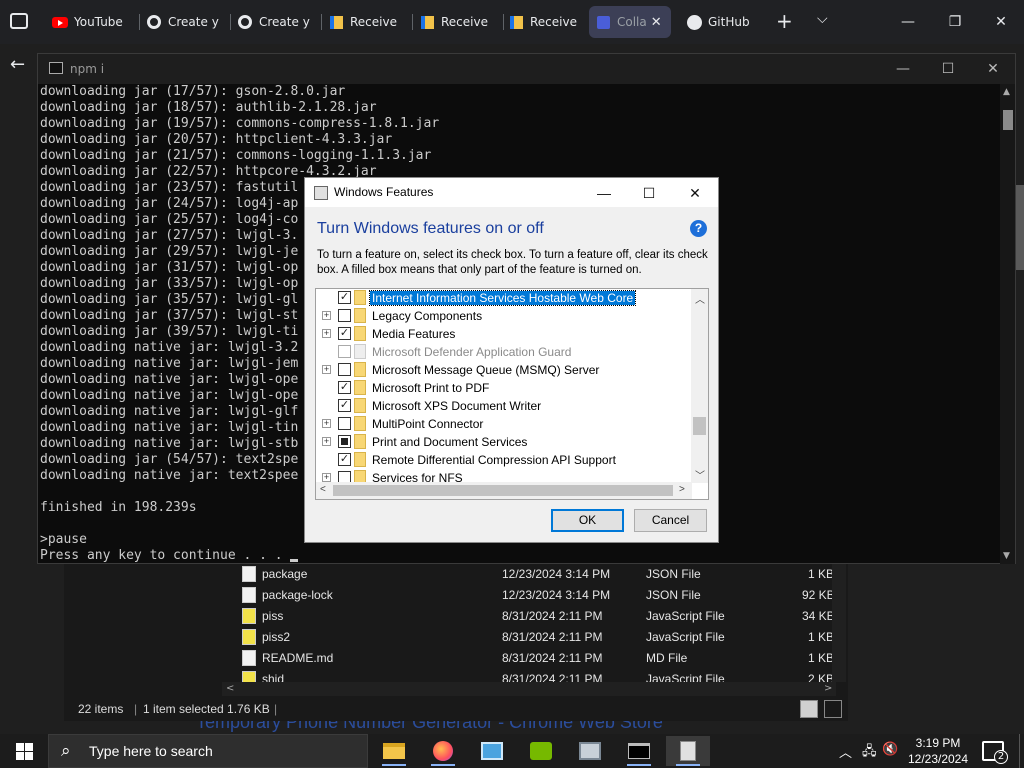  I want to click on taskbar-search-box: ⌕ Type here to search, so click(208, 751).